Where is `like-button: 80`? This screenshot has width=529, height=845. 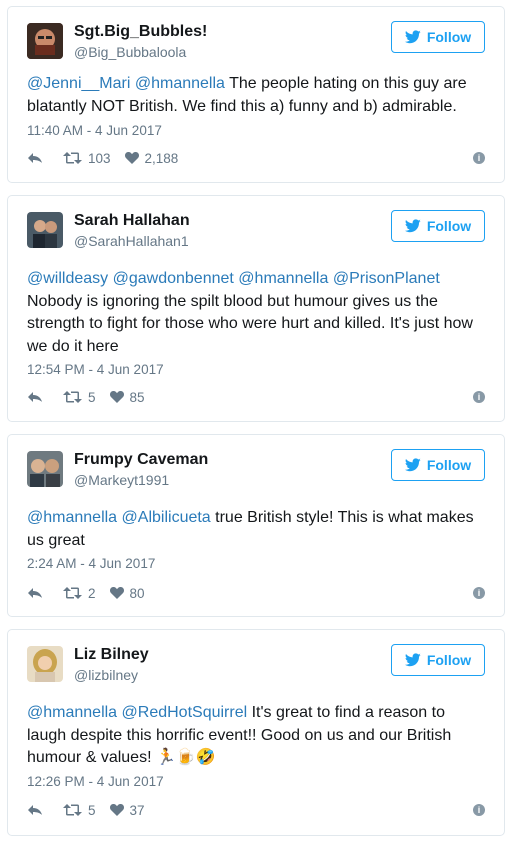 like-button: 80 is located at coordinates (127, 593).